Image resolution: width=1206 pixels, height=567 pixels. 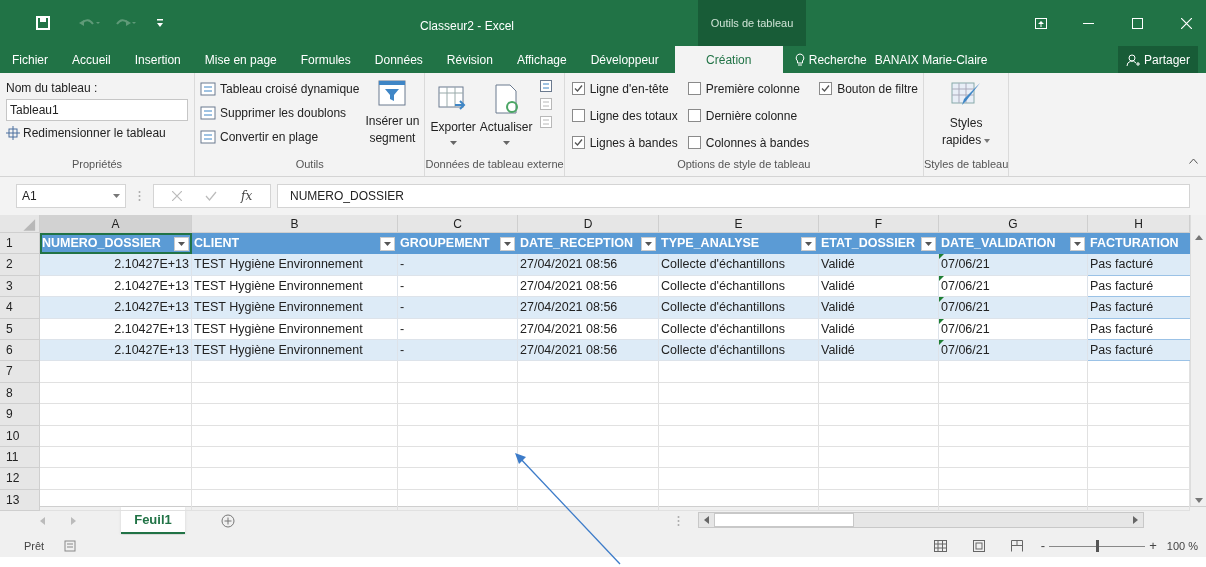 I want to click on zoom-level: 100 %, so click(x=1182, y=546).